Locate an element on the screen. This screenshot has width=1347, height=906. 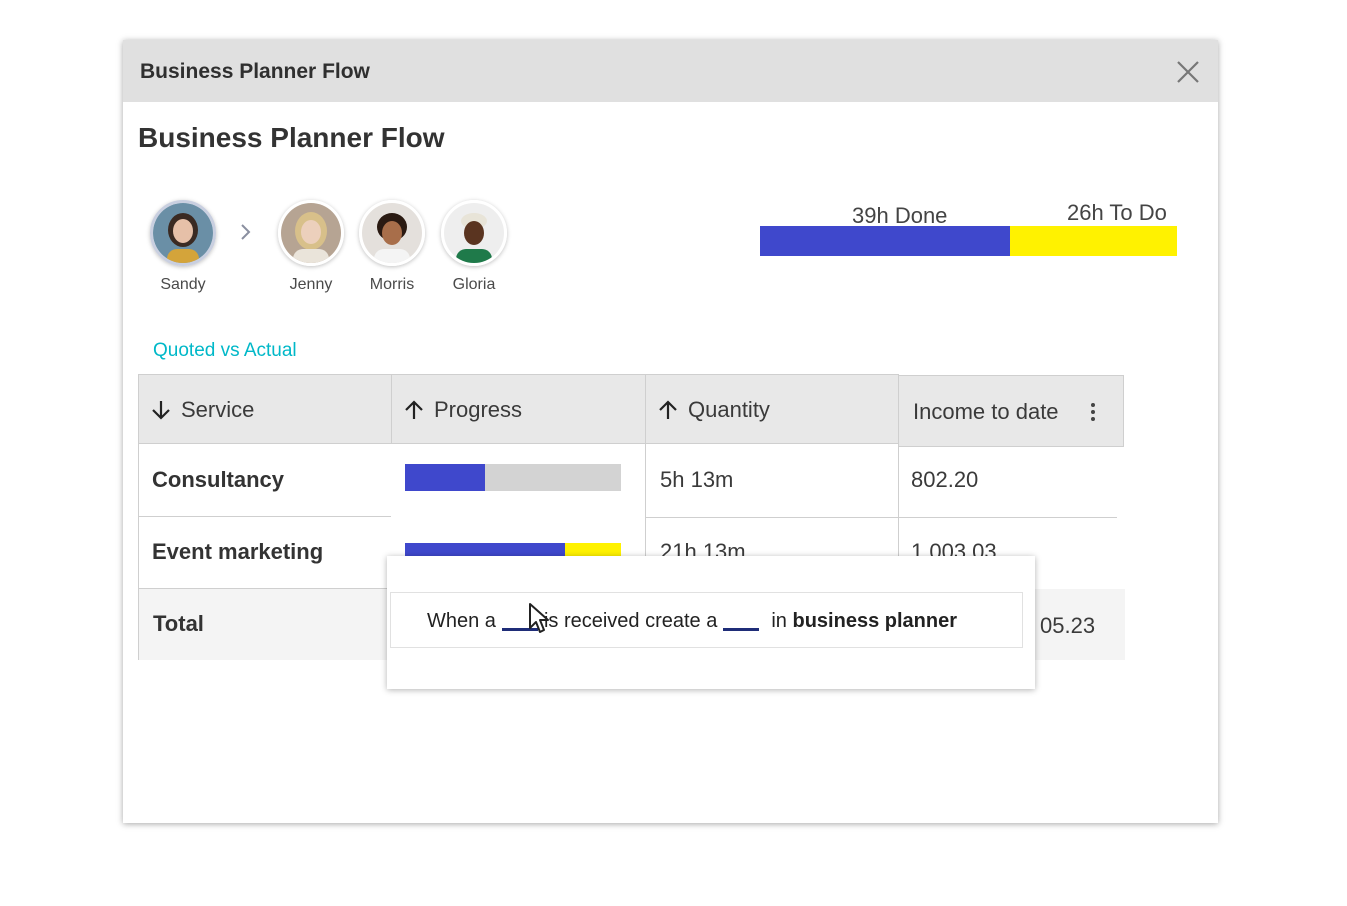
person-morris: Morris is located at coordinates (392, 247).